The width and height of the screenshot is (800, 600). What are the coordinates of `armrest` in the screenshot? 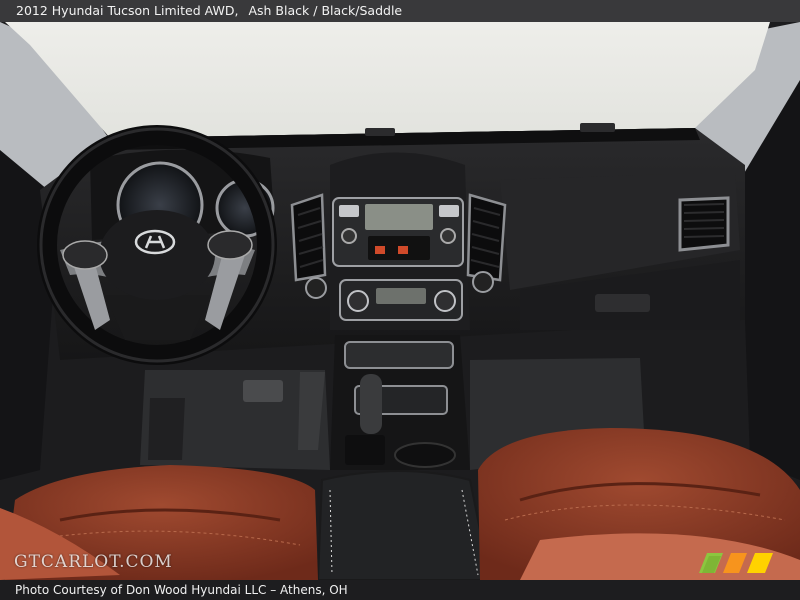 It's located at (404, 525).